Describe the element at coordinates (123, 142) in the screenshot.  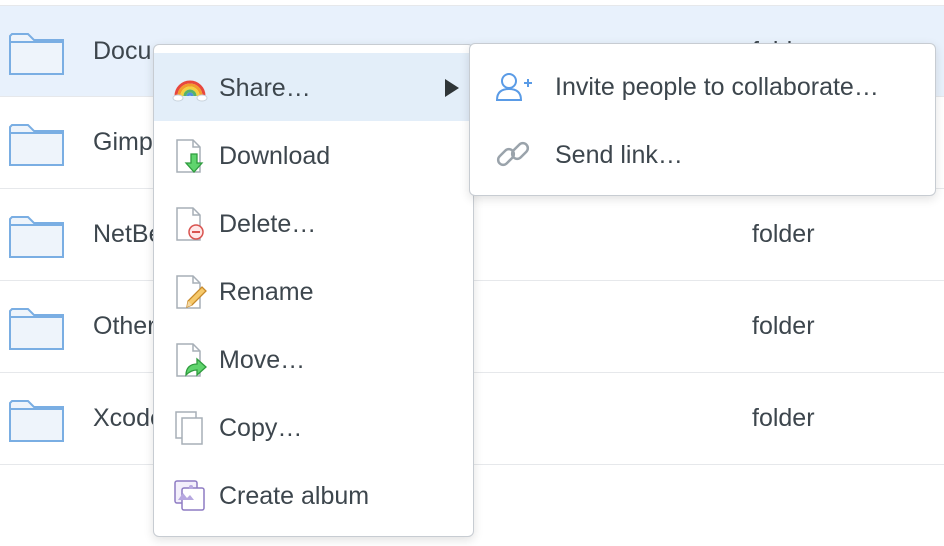
I see `file-name: Gimp` at that location.